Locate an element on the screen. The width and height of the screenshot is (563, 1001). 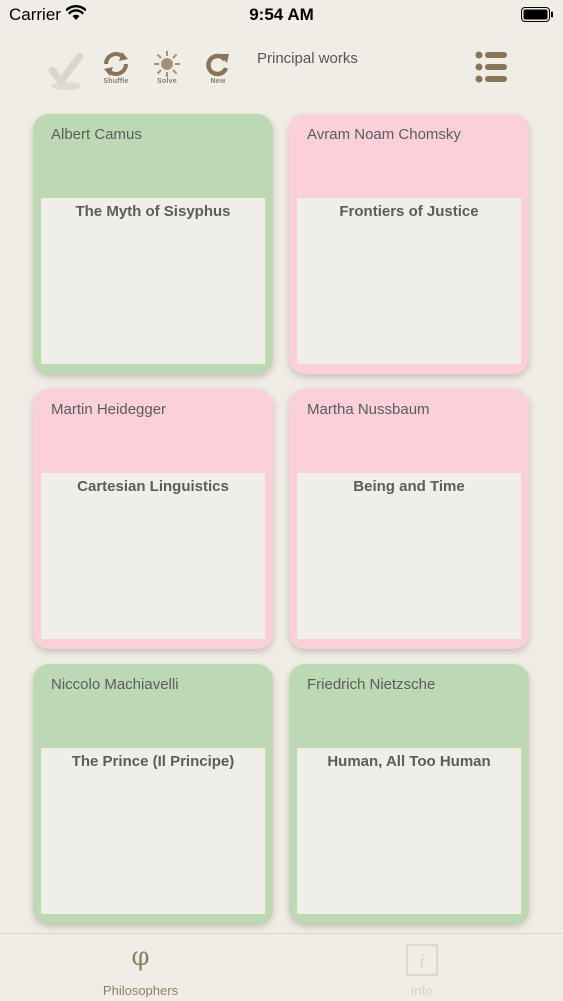
status-time: 9:54 AM is located at coordinates (281, 14).